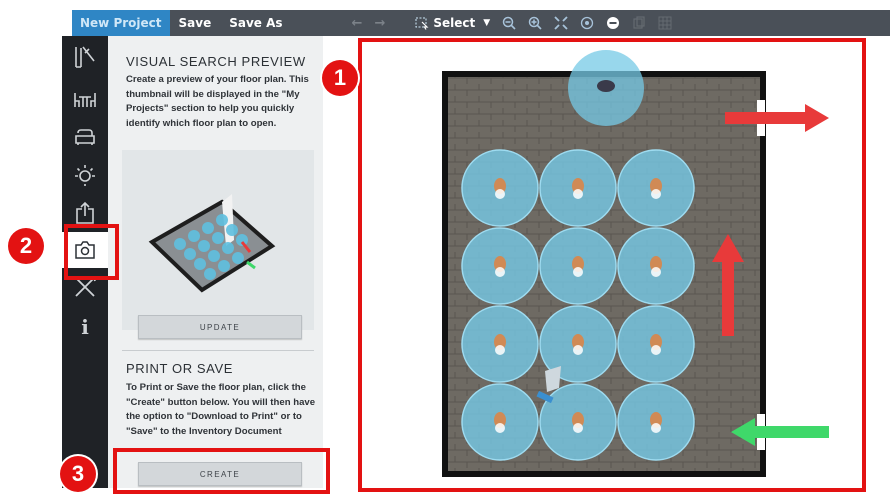  What do you see at coordinates (221, 471) in the screenshot?
I see `create-highlight-box` at bounding box center [221, 471].